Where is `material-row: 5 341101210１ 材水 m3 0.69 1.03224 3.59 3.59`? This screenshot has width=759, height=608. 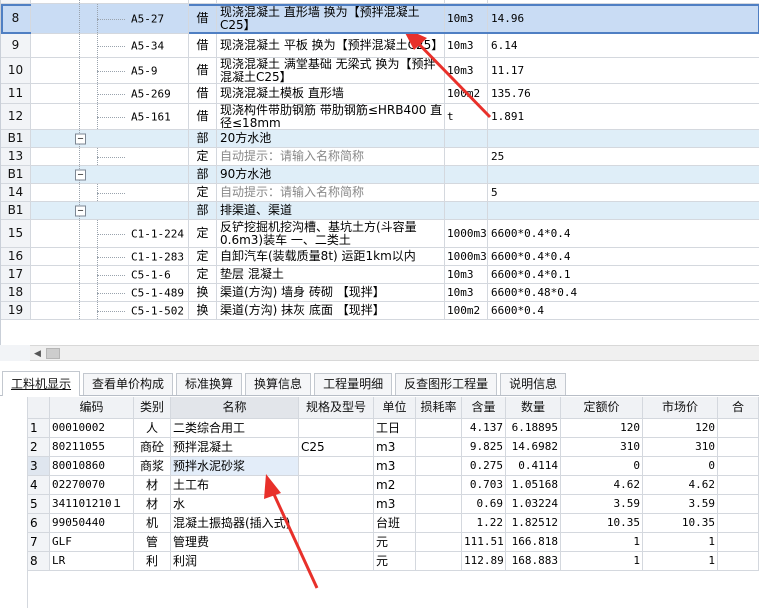
material-row: 5 341101210１ 材水 m3 0.69 1.03224 3.59 3.59 is located at coordinates (393, 504).